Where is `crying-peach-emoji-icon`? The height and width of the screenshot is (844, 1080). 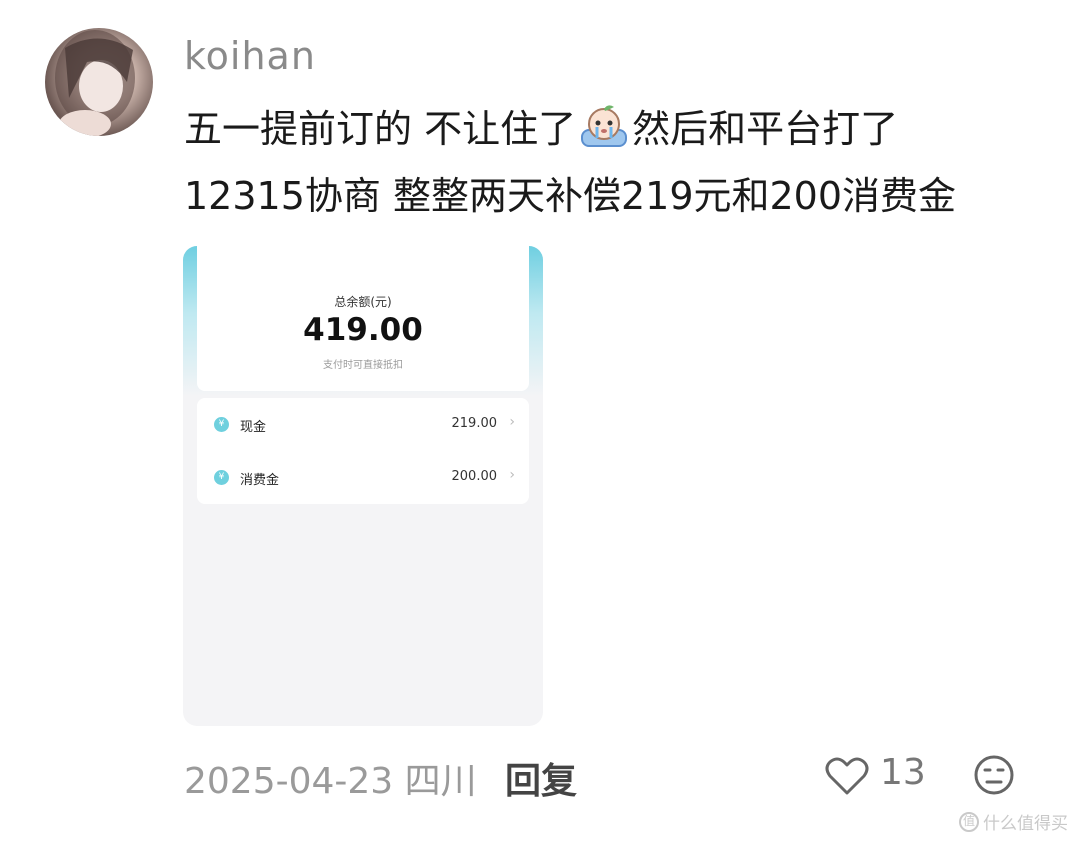
crying-peach-emoji-icon is located at coordinates (604, 127).